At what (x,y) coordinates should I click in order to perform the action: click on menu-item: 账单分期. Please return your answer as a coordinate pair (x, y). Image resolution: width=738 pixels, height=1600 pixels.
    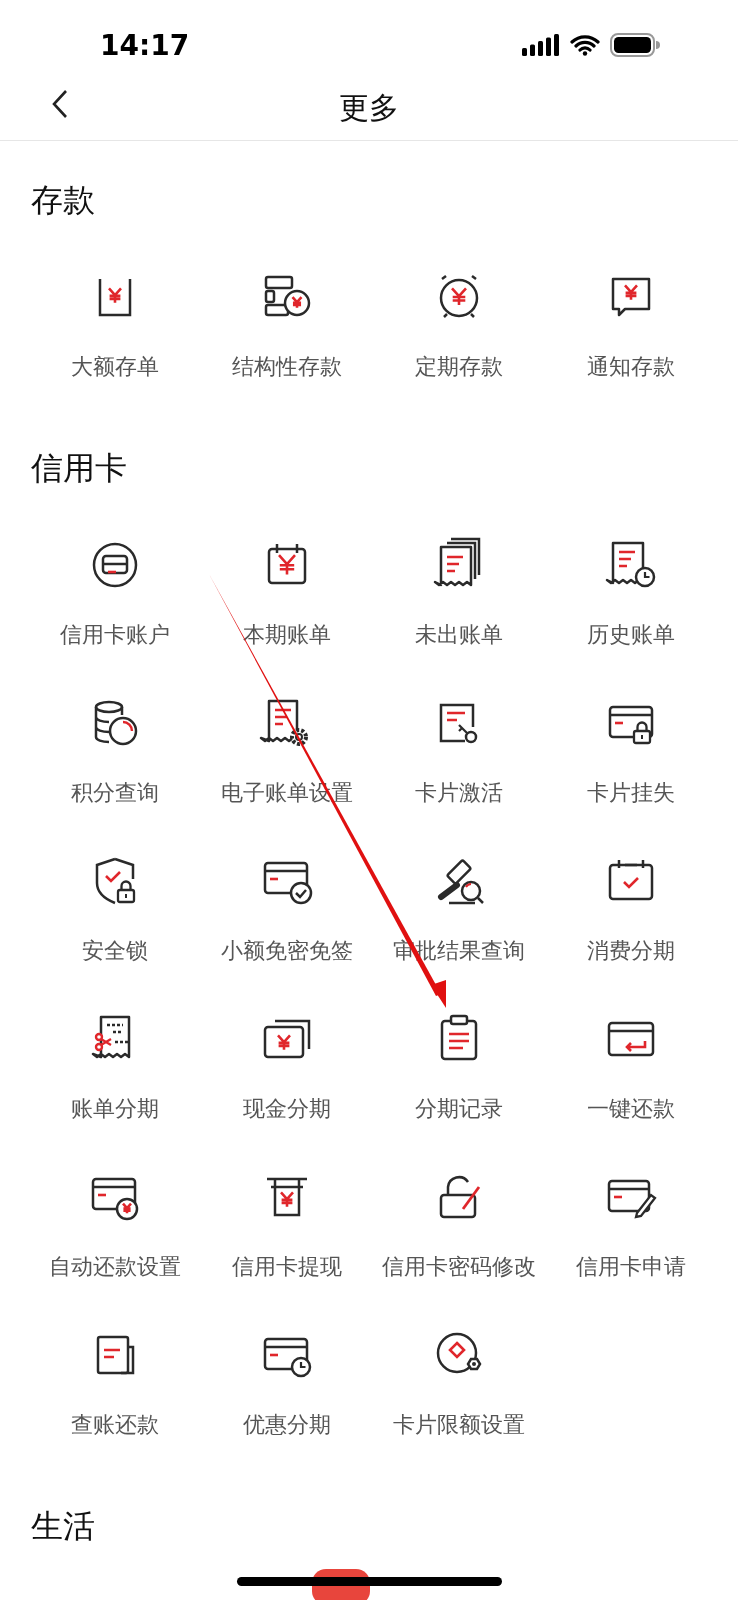
    Looking at the image, I should click on (115, 1088).